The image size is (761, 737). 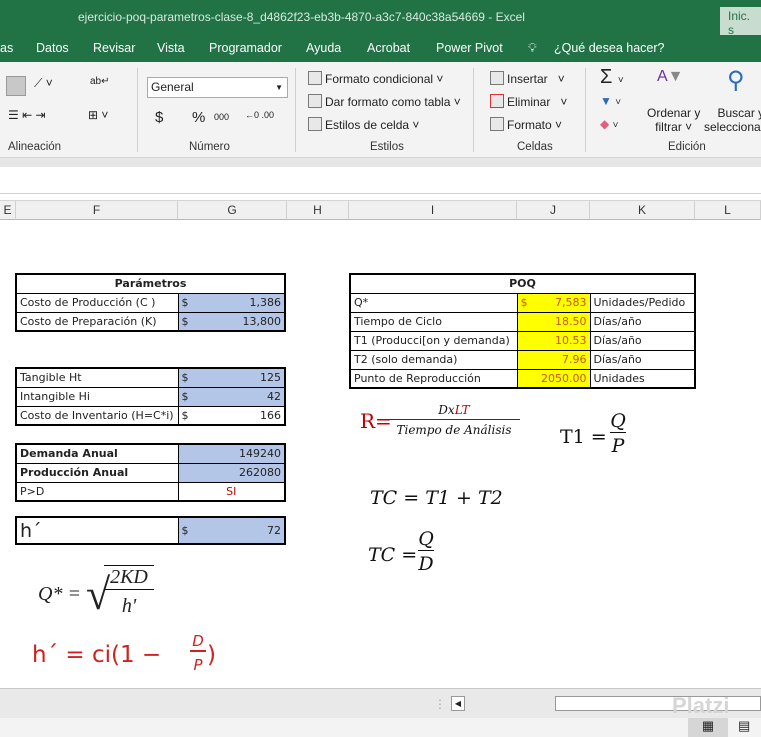 What do you see at coordinates (259, 115) in the screenshot?
I see `decimal-buttons: ←0 .00` at bounding box center [259, 115].